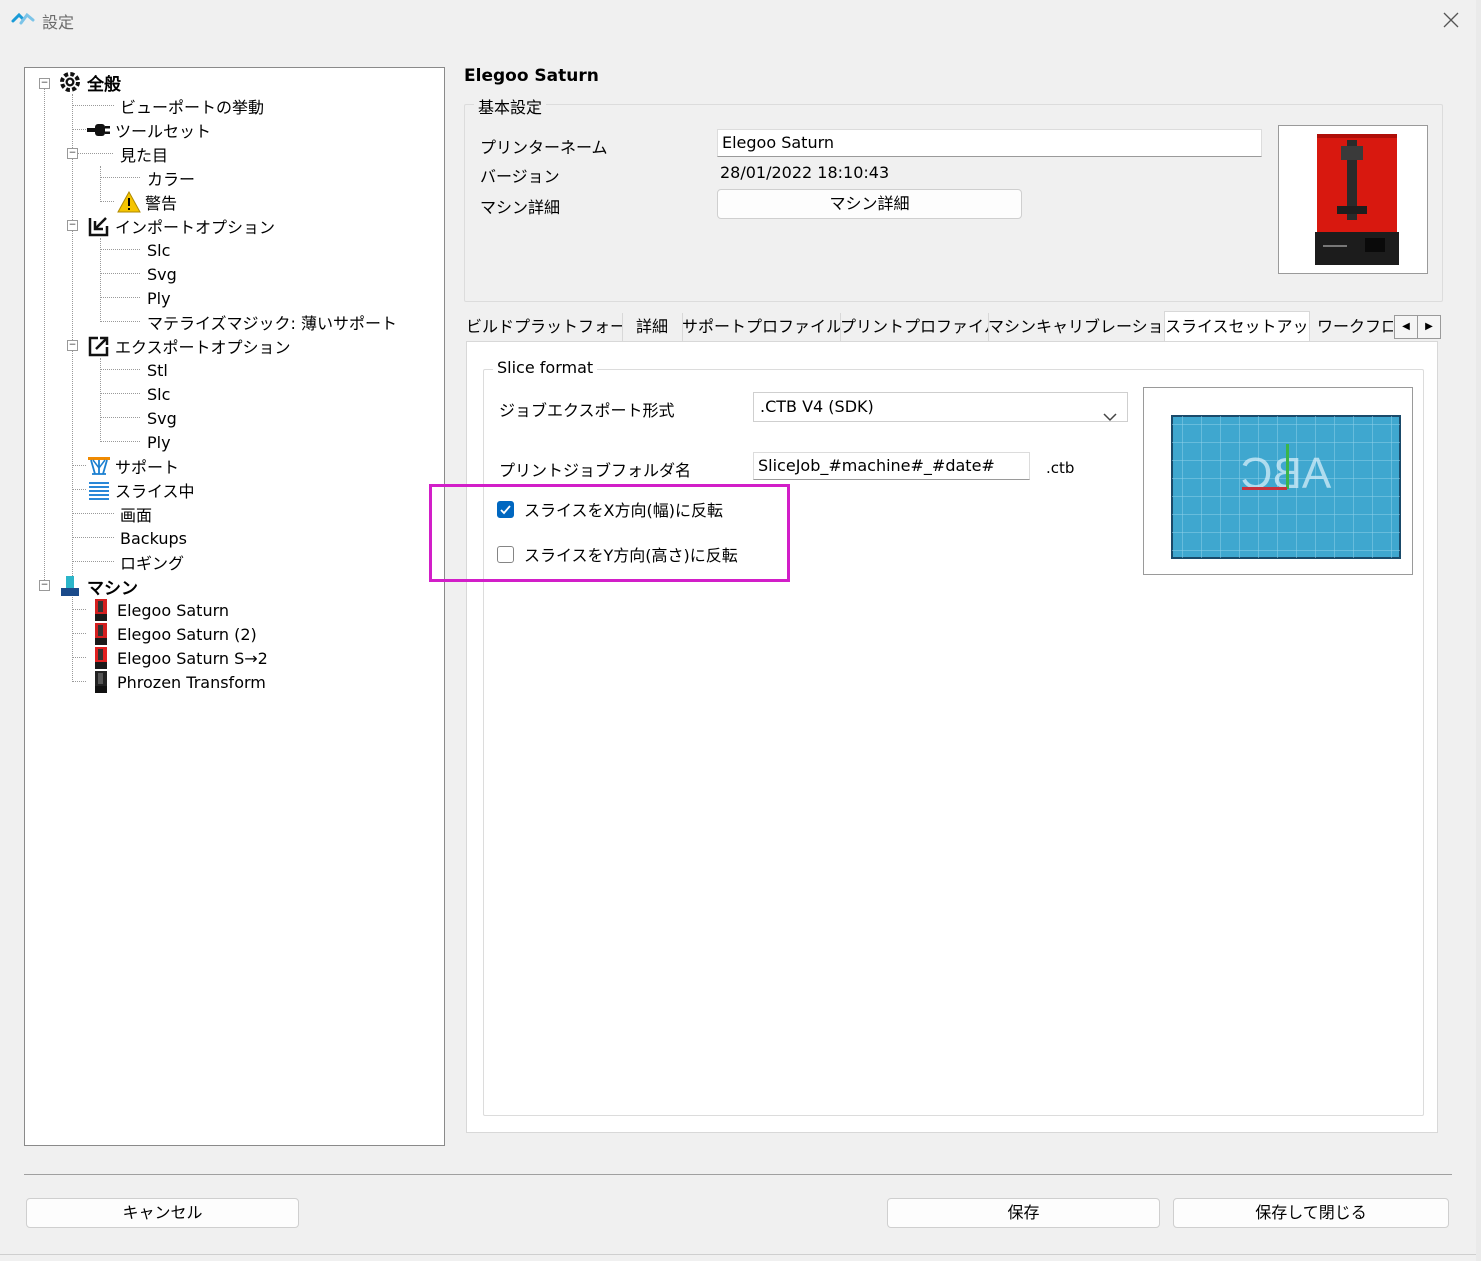 The width and height of the screenshot is (1481, 1261). What do you see at coordinates (544, 147) in the screenshot?
I see `printer-name-label: プリンターネーム` at bounding box center [544, 147].